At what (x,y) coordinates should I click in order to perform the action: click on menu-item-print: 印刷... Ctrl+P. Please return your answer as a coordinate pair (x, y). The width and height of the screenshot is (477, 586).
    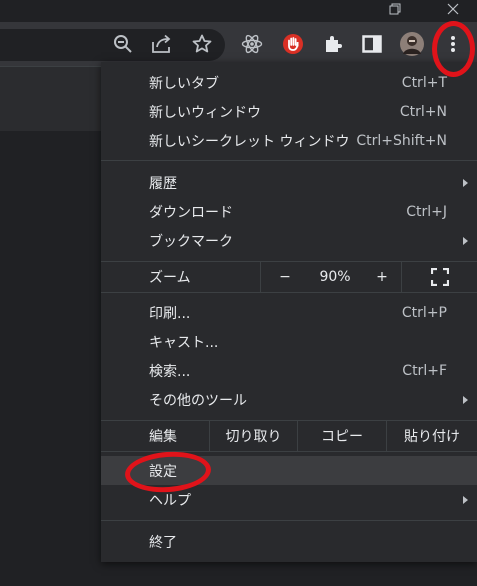
    Looking at the image, I should click on (289, 312).